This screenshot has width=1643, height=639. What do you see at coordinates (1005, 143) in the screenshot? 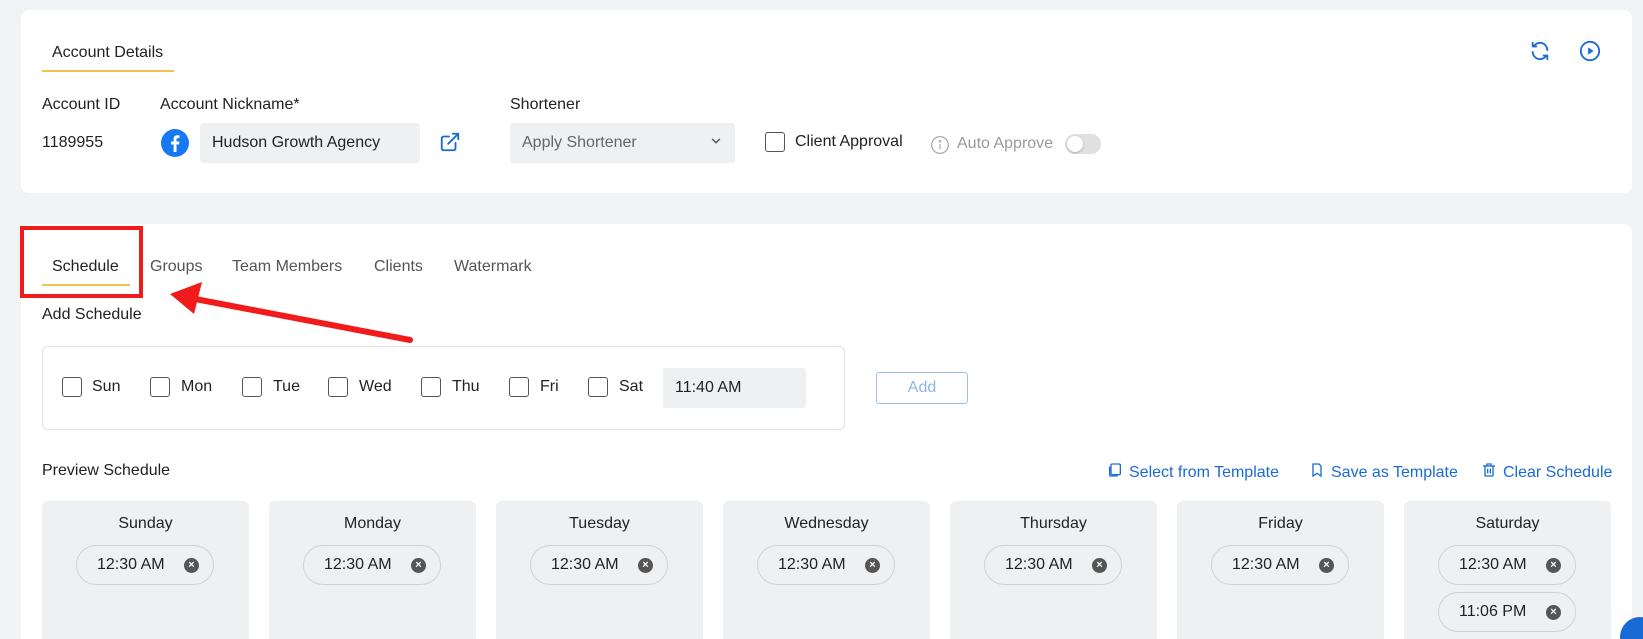
I see `auto-approve-label: Auto Approve` at bounding box center [1005, 143].